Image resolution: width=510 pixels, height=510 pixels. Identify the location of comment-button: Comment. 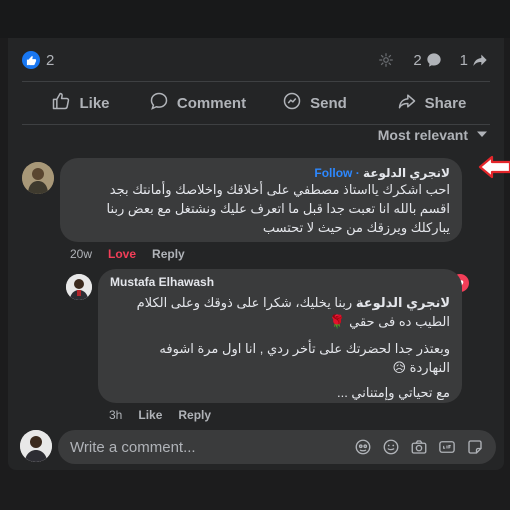
(197, 103).